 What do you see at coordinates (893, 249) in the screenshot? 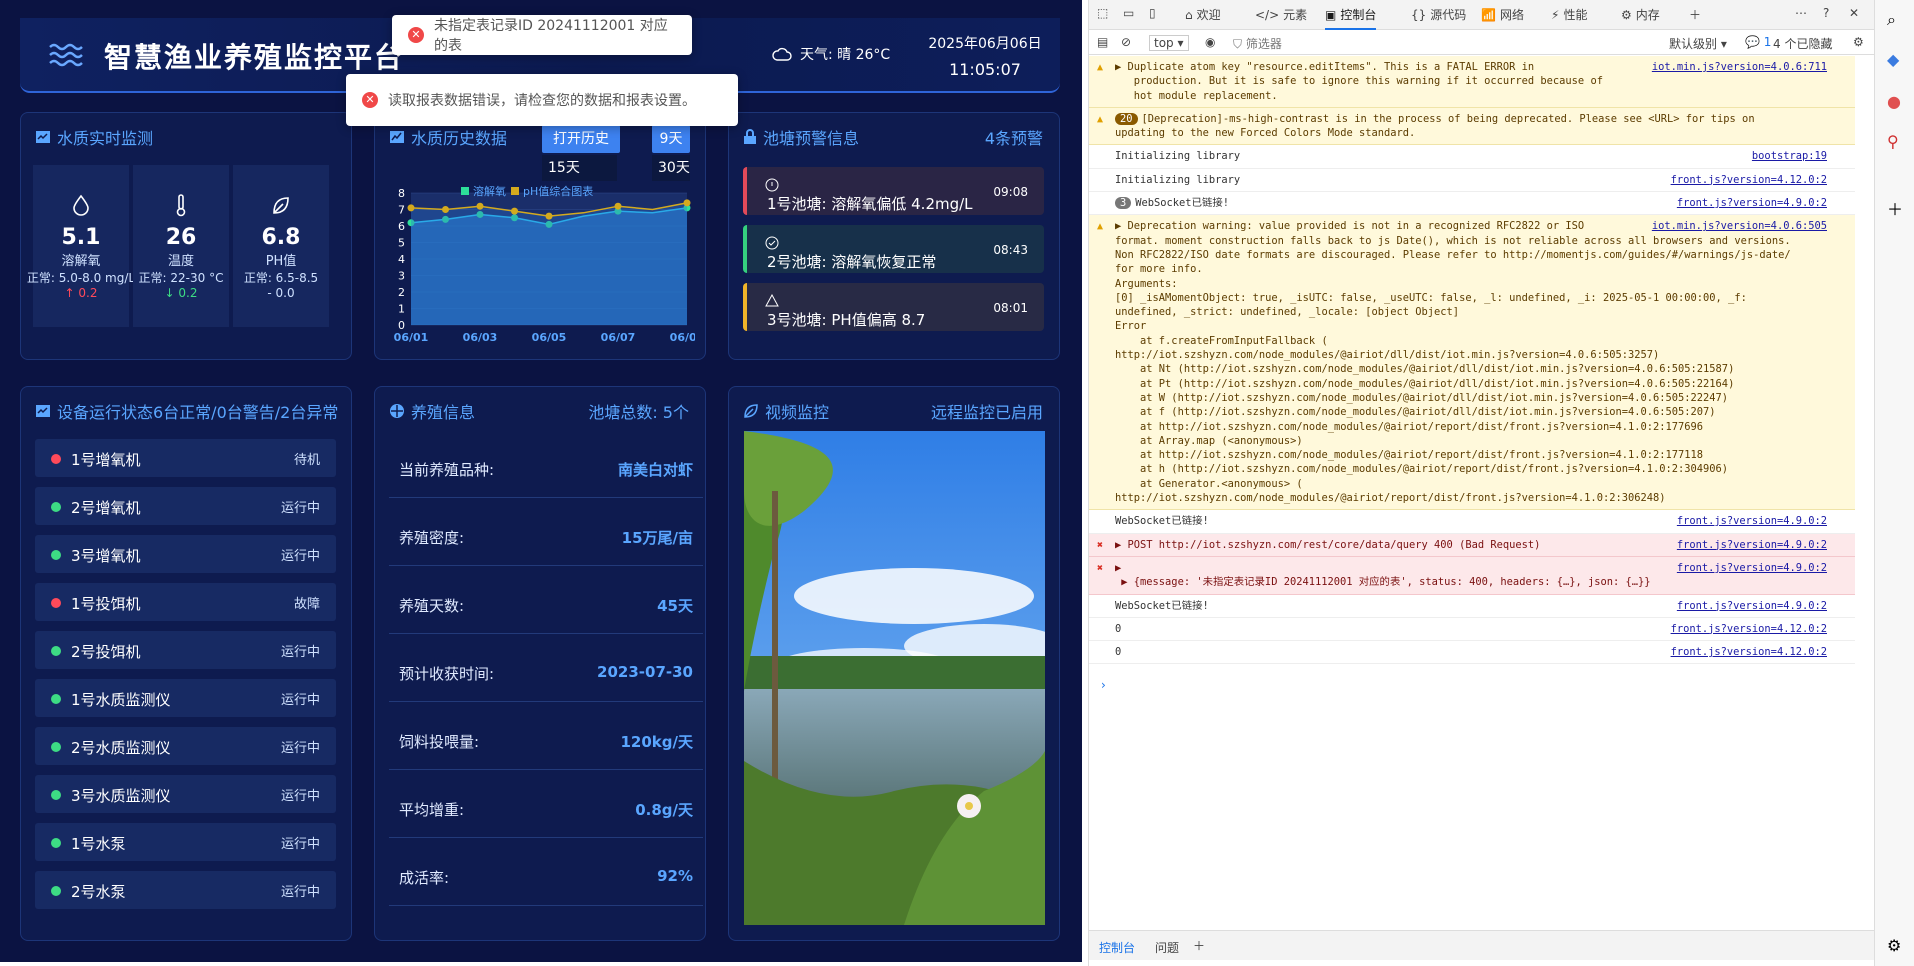
I see `alert-item: 2号池塘: 溶解氧恢复正常 08:43` at bounding box center [893, 249].